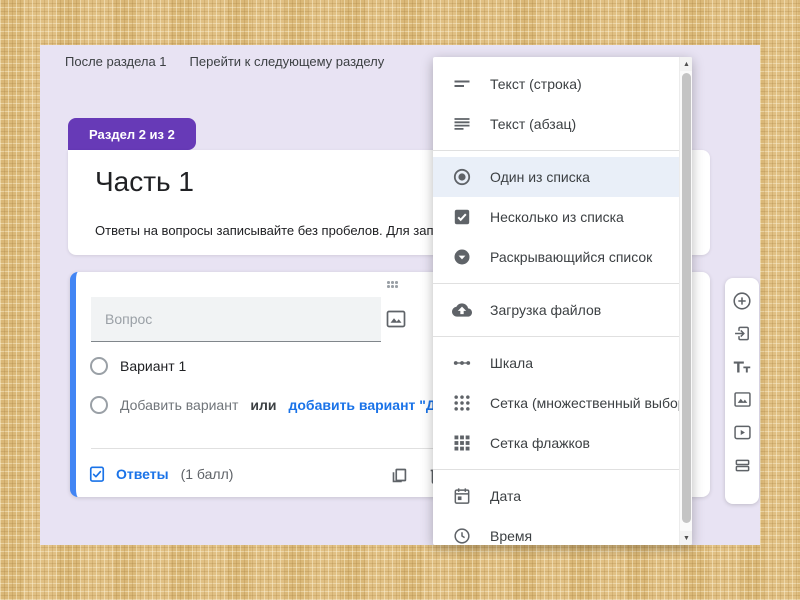  Describe the element at coordinates (462, 310) in the screenshot. I see `cloud-upload-icon` at that location.